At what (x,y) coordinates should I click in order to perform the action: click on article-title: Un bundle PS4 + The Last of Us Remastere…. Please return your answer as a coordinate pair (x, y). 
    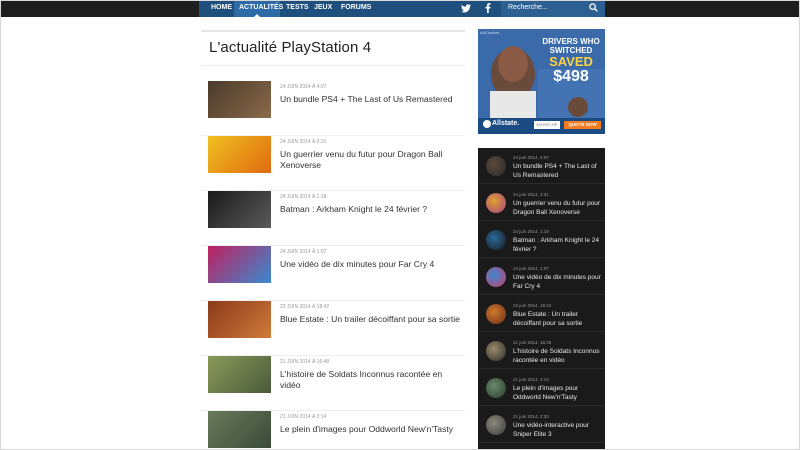
    Looking at the image, I should click on (370, 99).